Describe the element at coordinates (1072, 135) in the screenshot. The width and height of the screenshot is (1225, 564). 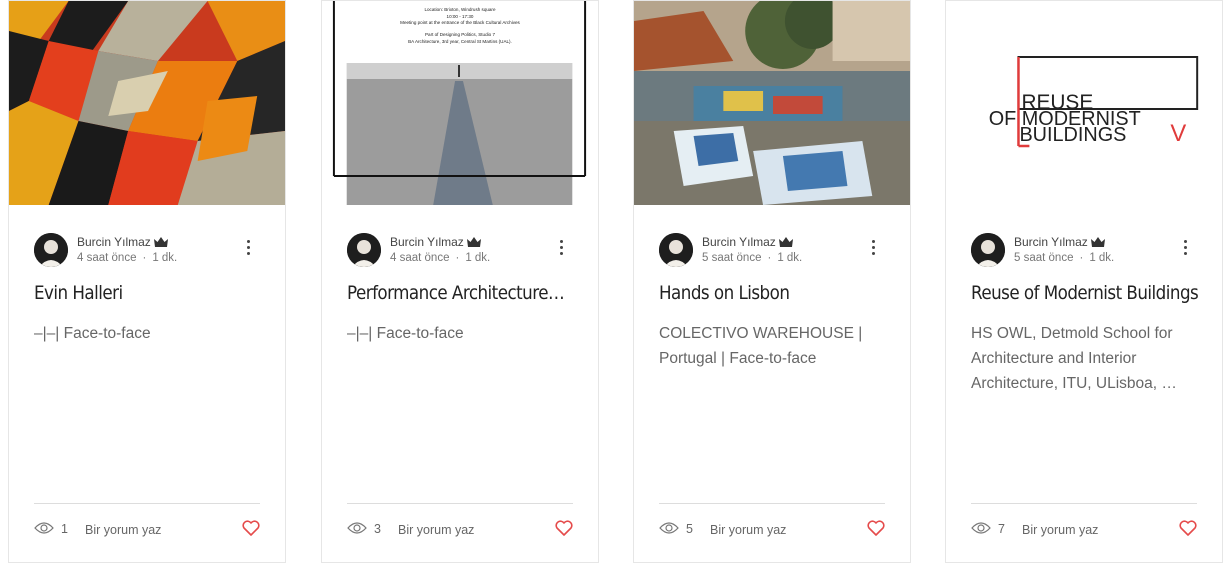
I see `logo-text-line: BUILDINGS` at that location.